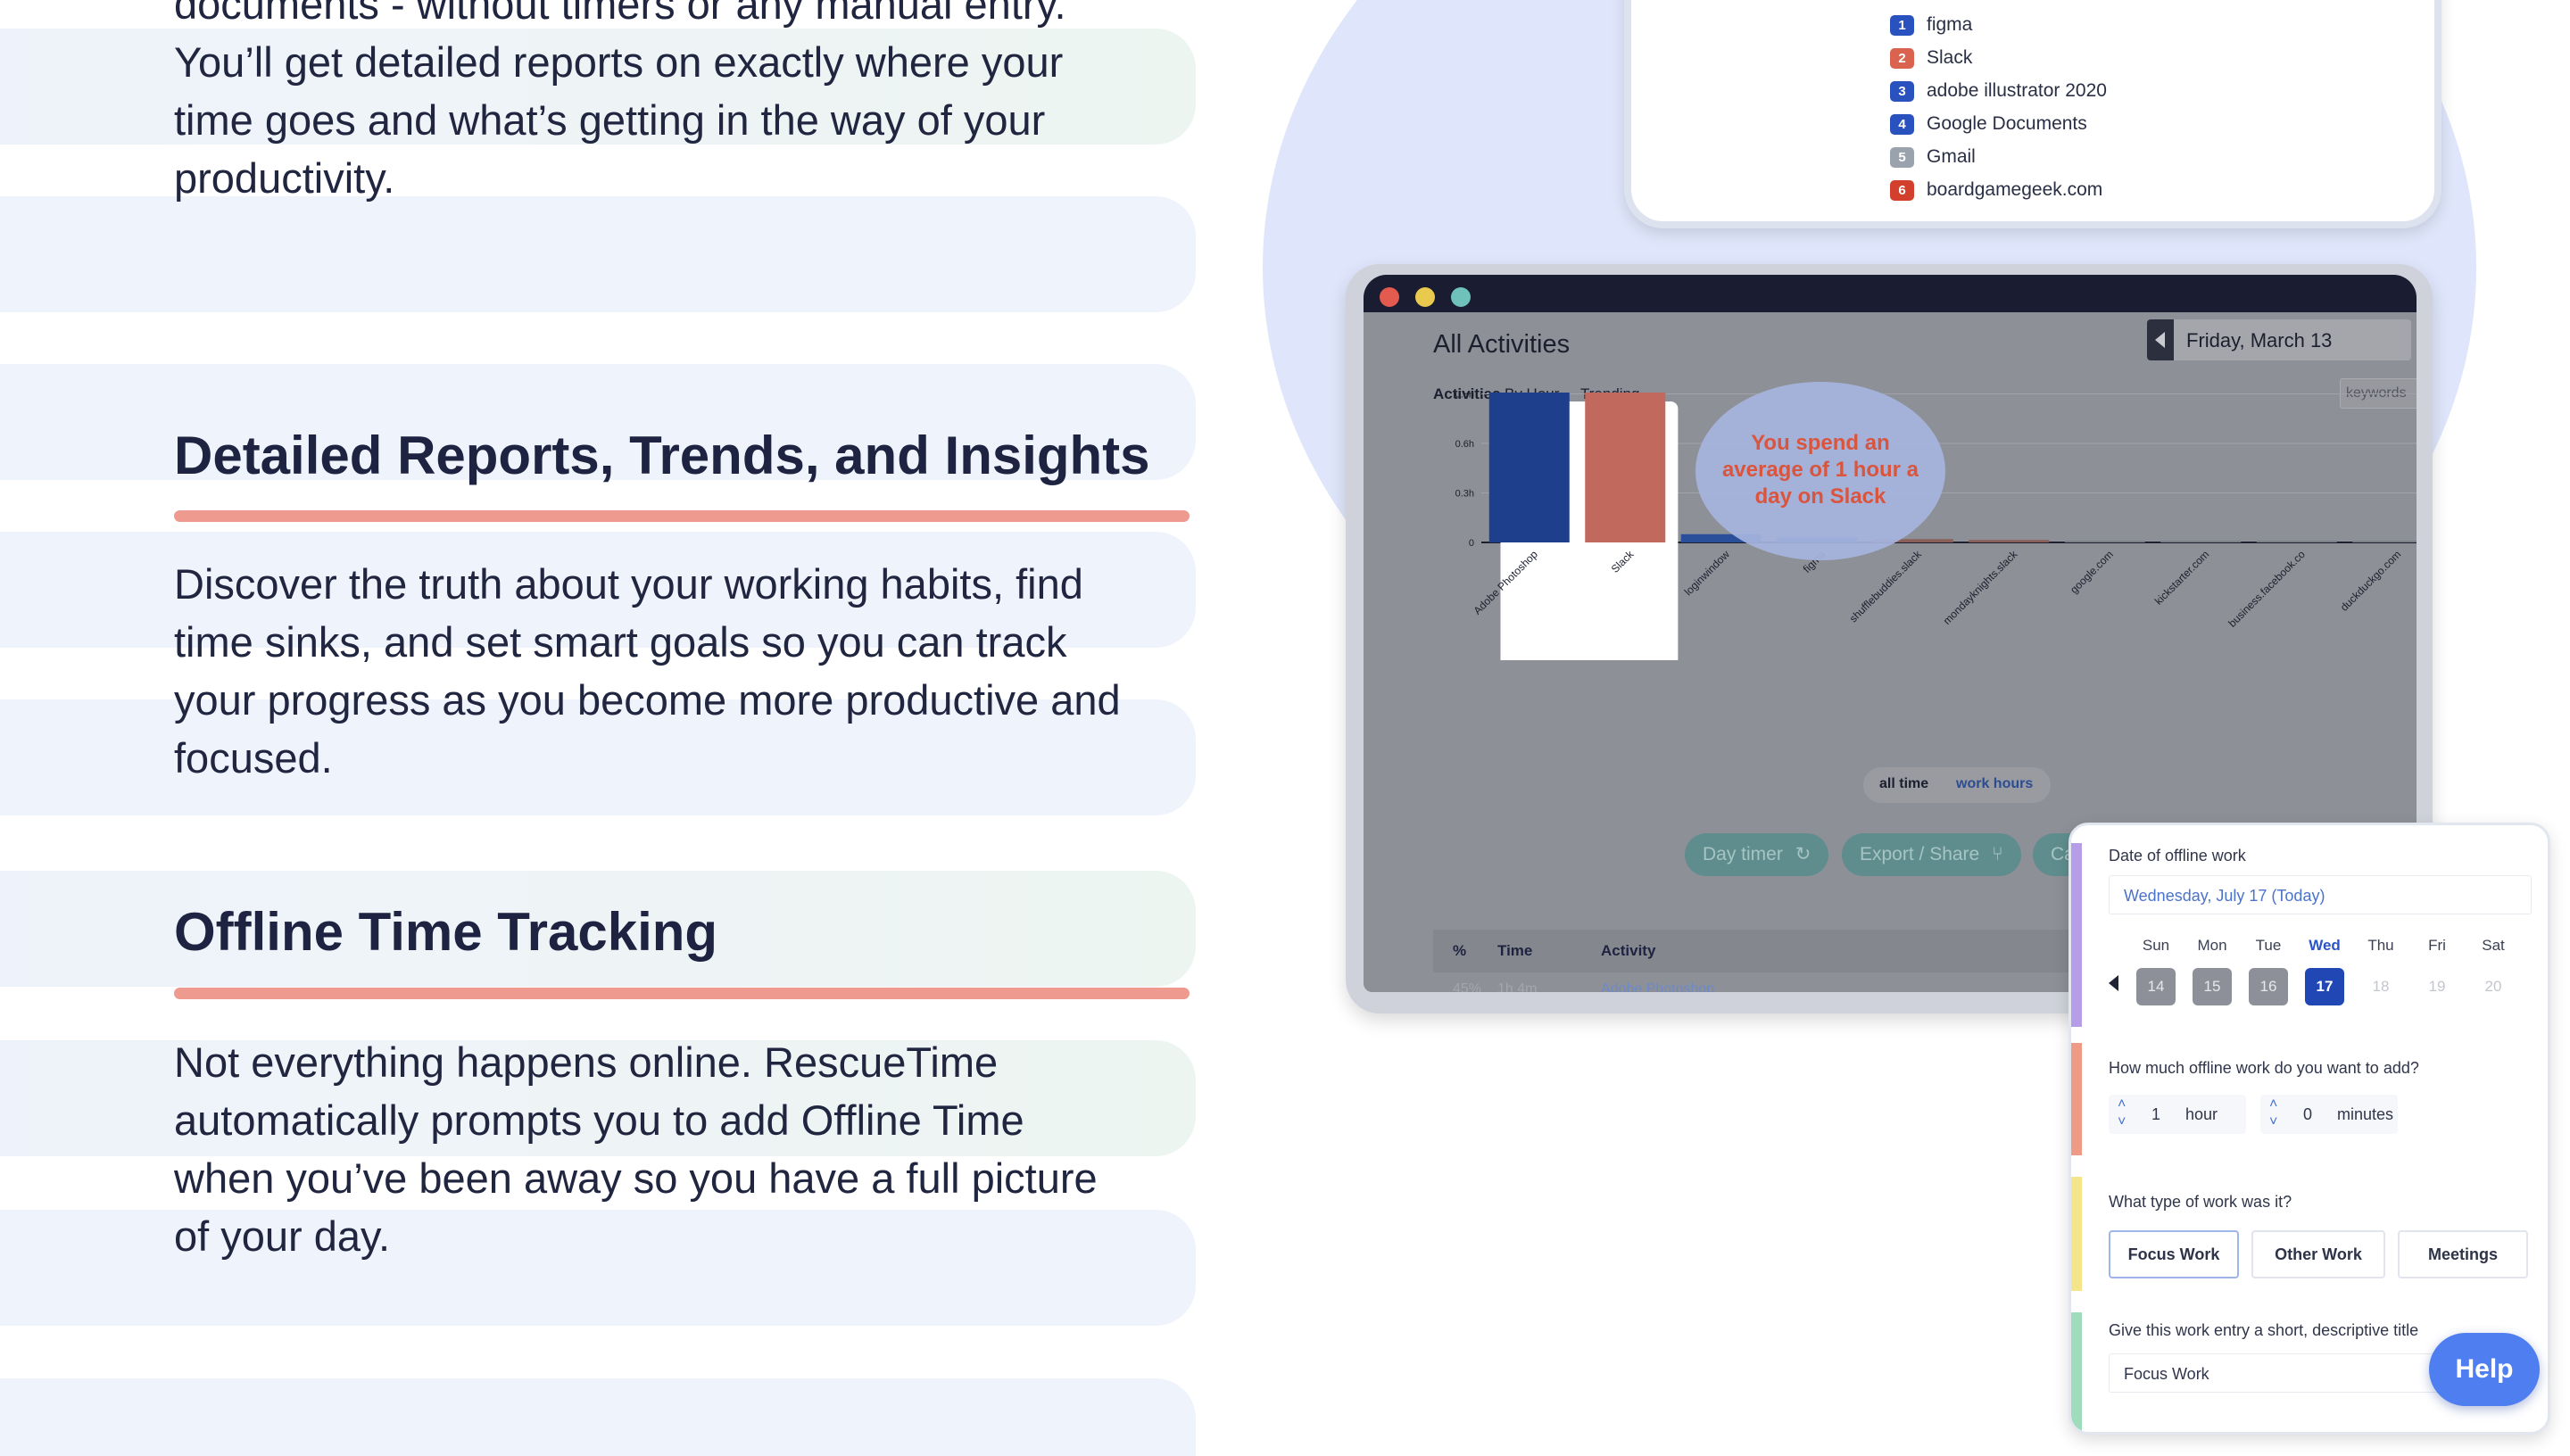 Image resolution: width=2570 pixels, height=1456 pixels. What do you see at coordinates (2494, 946) in the screenshot?
I see `weekday-label: Sat` at bounding box center [2494, 946].